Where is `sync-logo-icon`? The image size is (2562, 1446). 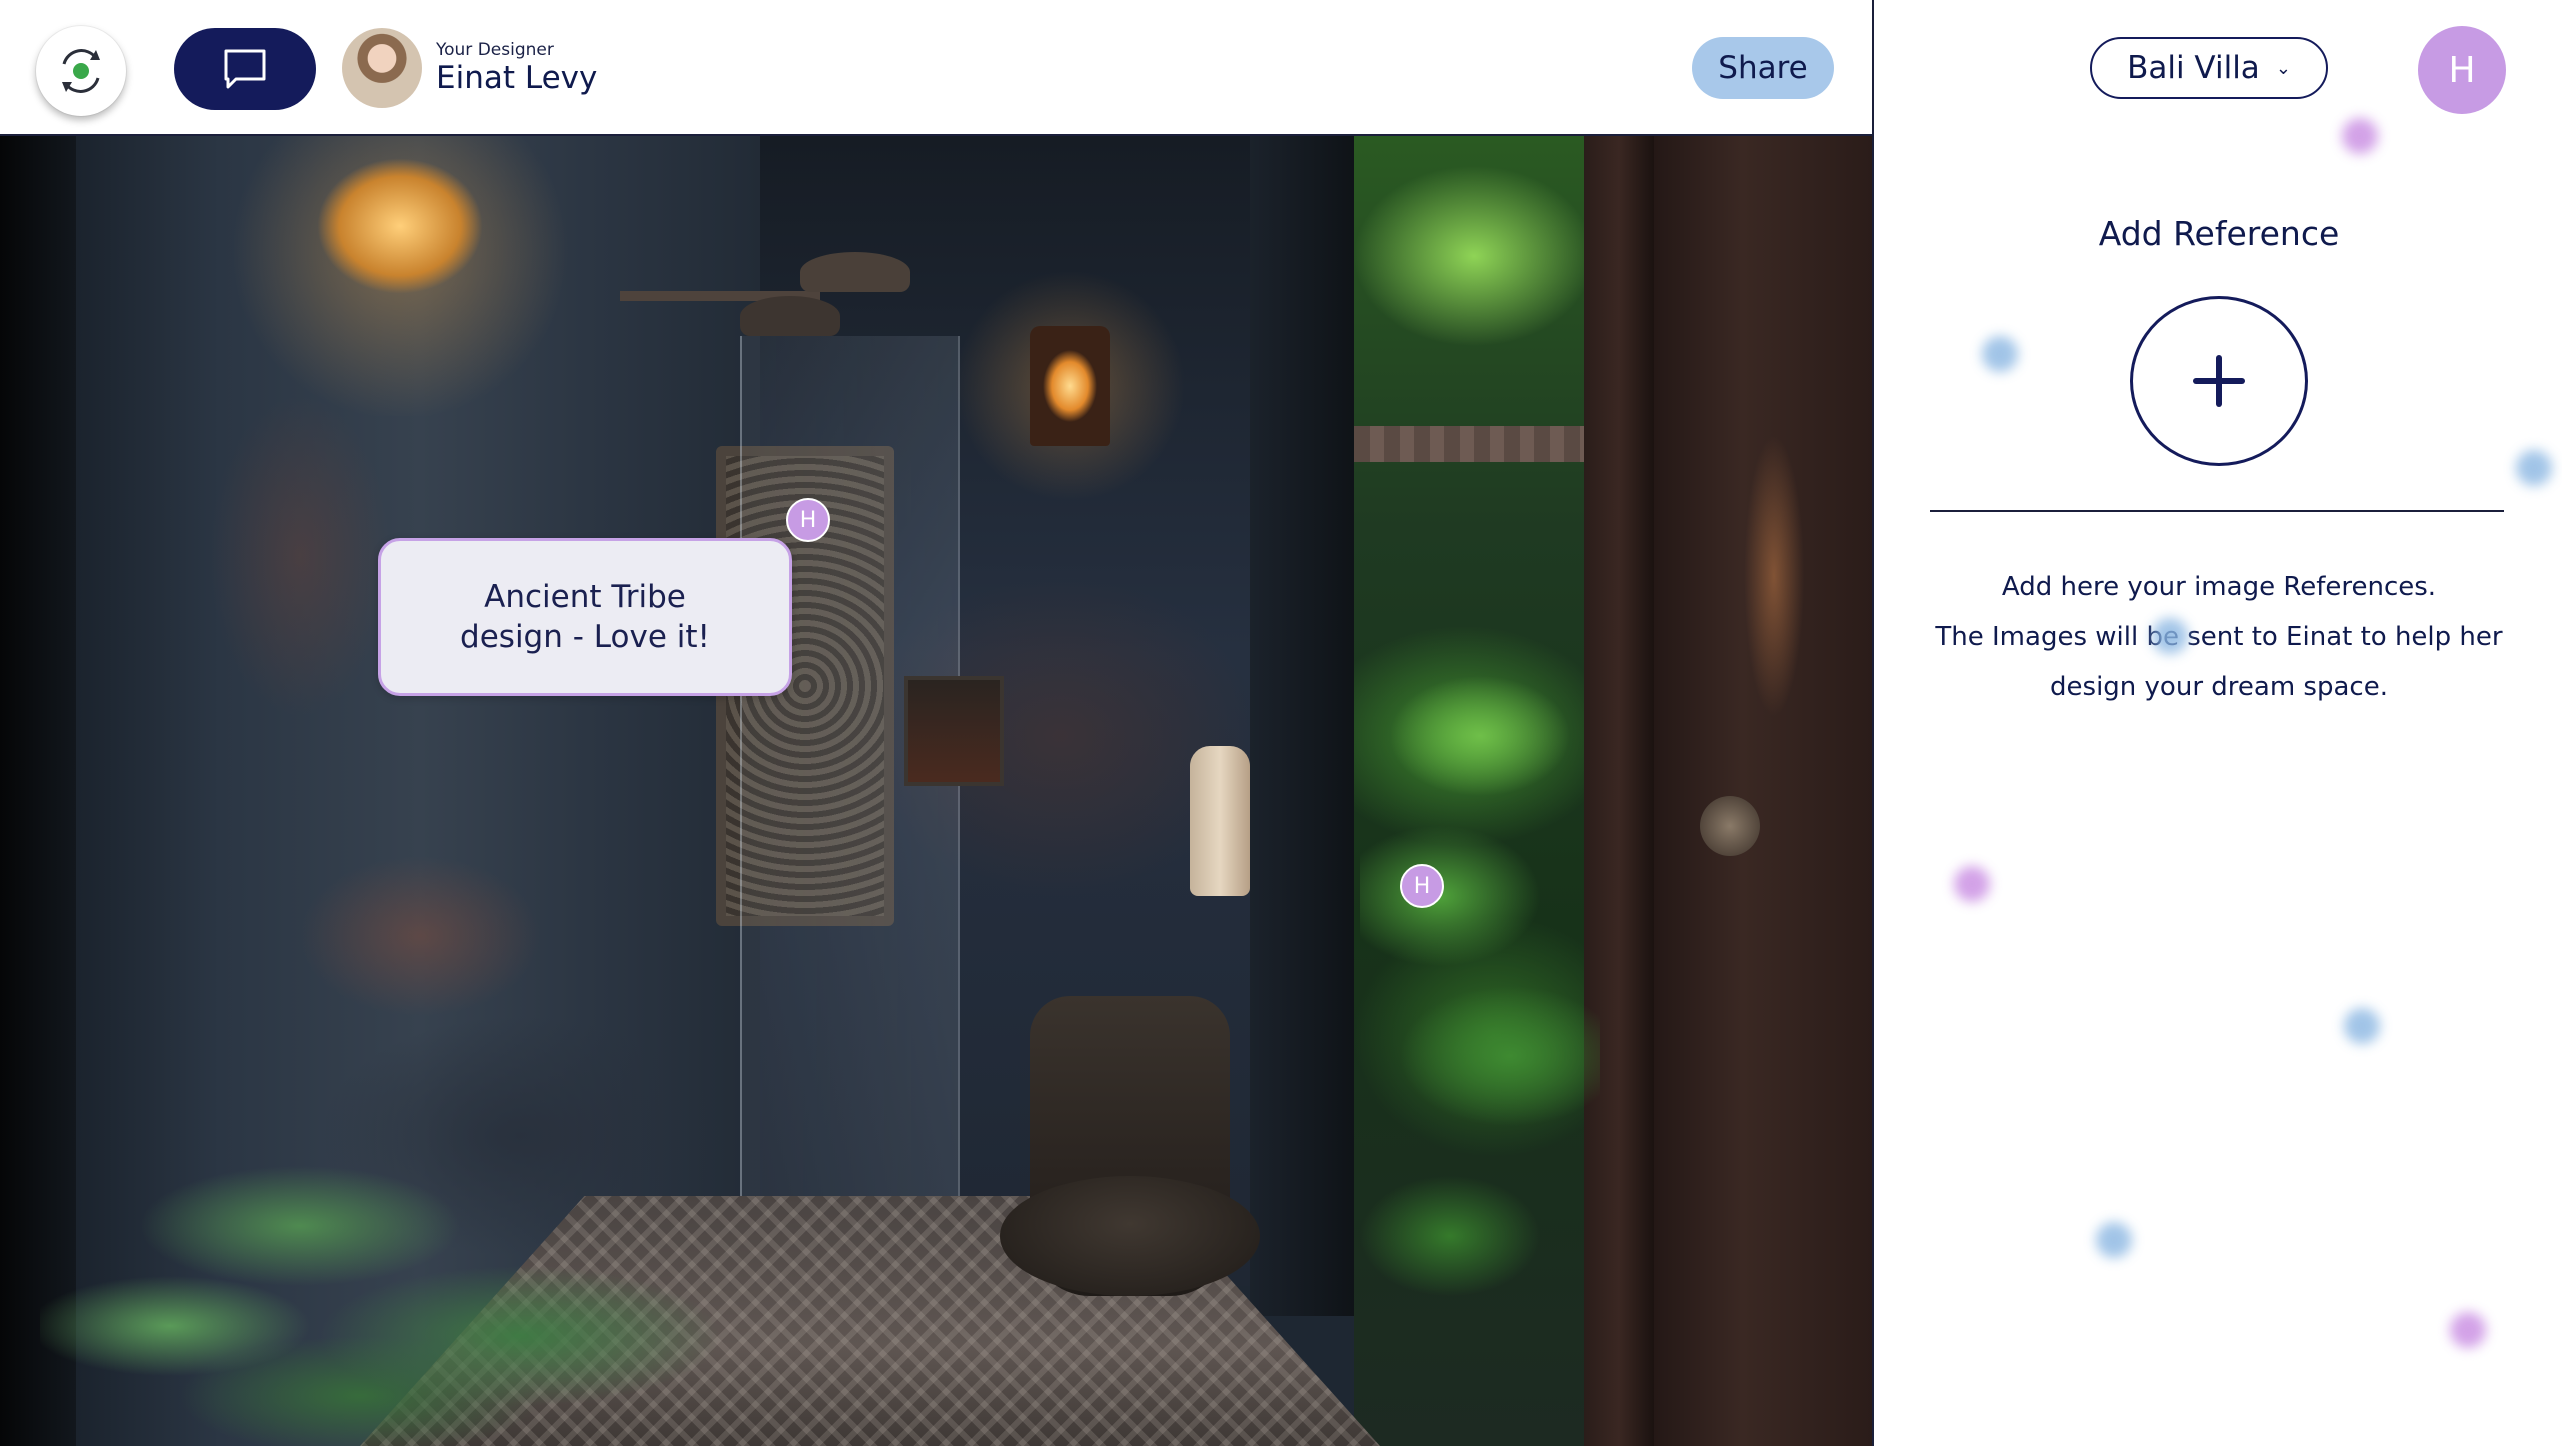
sync-logo-icon is located at coordinates (81, 71).